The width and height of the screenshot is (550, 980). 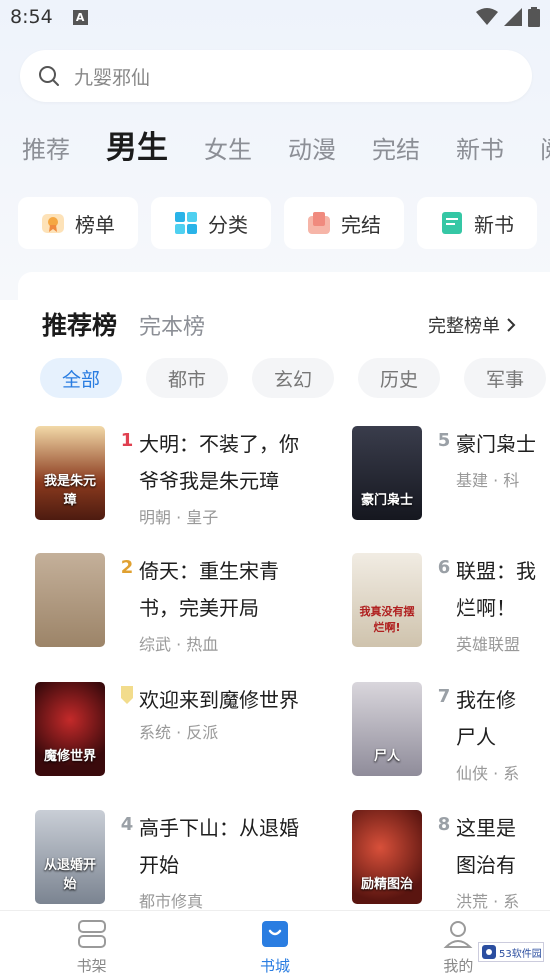 What do you see at coordinates (449, 473) in the screenshot?
I see `book-item: 豪门枭士 5 豪门枭士 基建 · 科` at bounding box center [449, 473].